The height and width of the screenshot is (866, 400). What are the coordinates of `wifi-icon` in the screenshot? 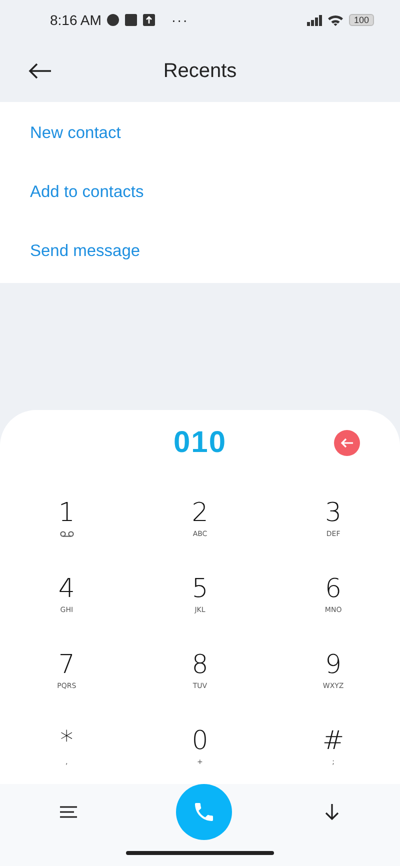 It's located at (335, 20).